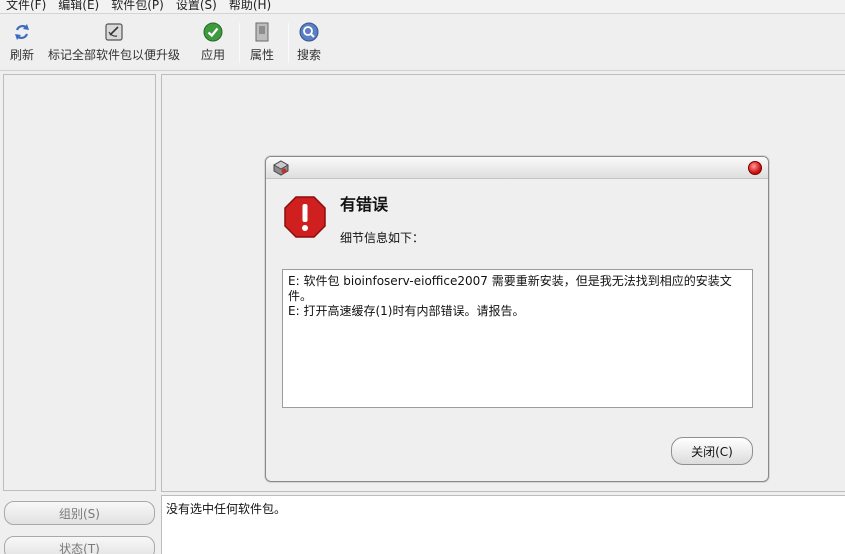  Describe the element at coordinates (79, 545) in the screenshot. I see `status-button: 状态(T)` at that location.